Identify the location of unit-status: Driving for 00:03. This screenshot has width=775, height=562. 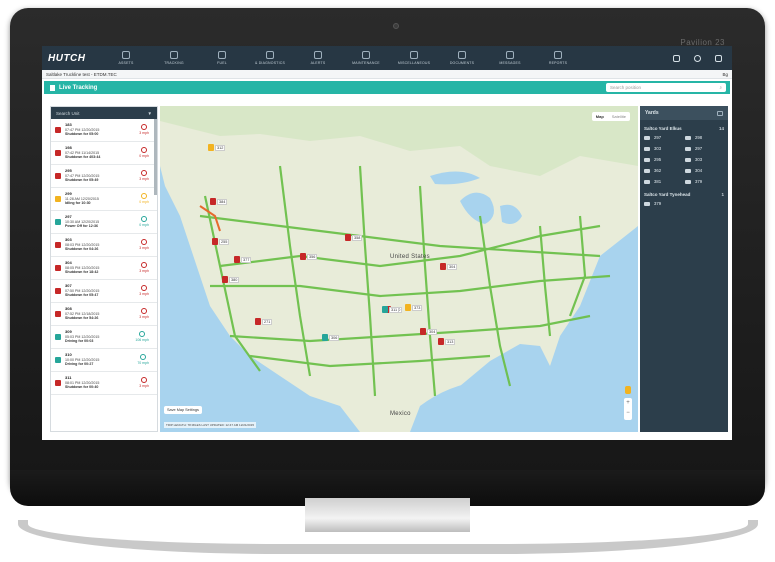
(79, 341).